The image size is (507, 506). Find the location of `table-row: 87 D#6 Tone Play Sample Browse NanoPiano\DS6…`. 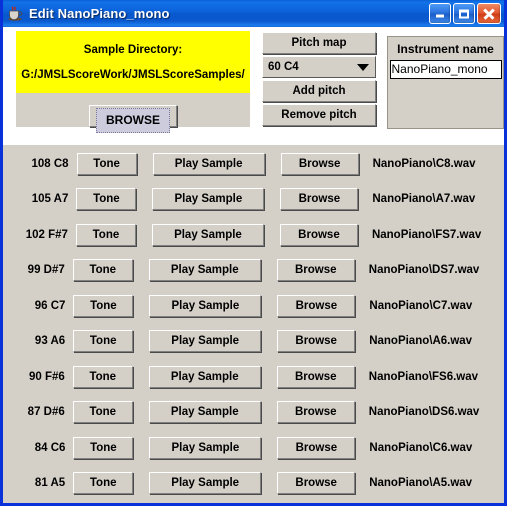

table-row: 87 D#6 Tone Play Sample Browse NanoPiano\DS6… is located at coordinates (253, 412).